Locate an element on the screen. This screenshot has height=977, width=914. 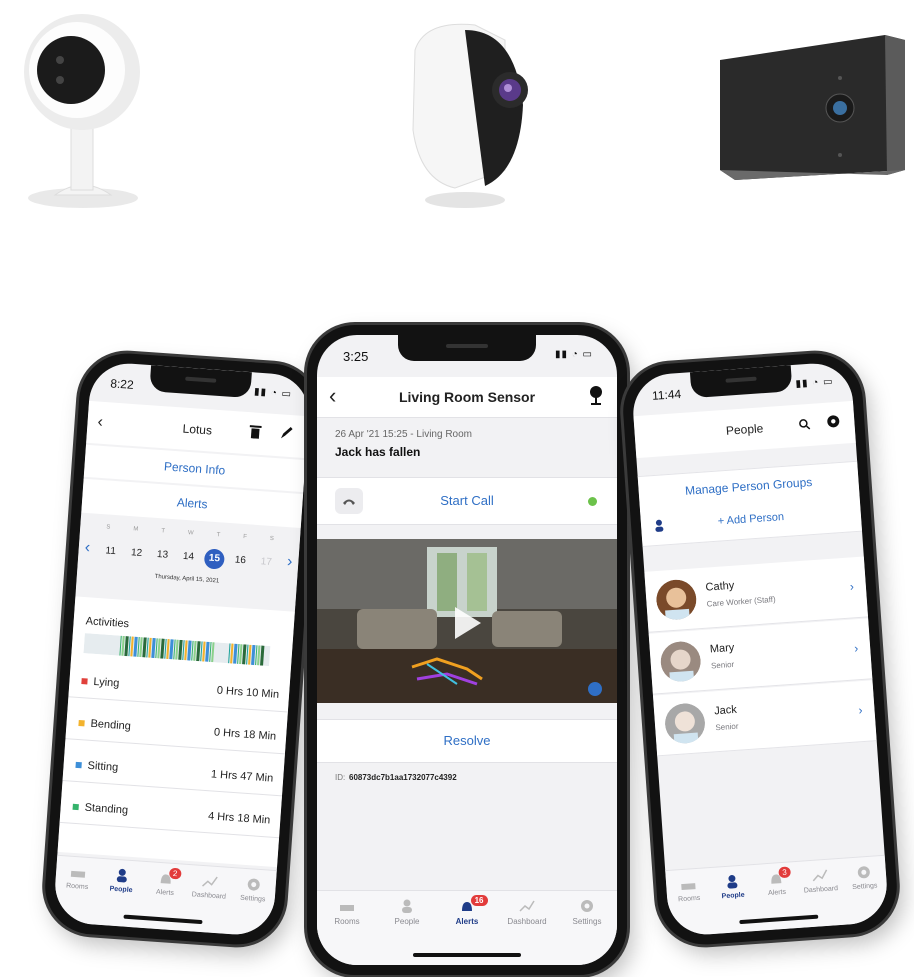
alert-id: ID: 60873dc7b1aa1732077c4392 is located at coordinates (467, 782).